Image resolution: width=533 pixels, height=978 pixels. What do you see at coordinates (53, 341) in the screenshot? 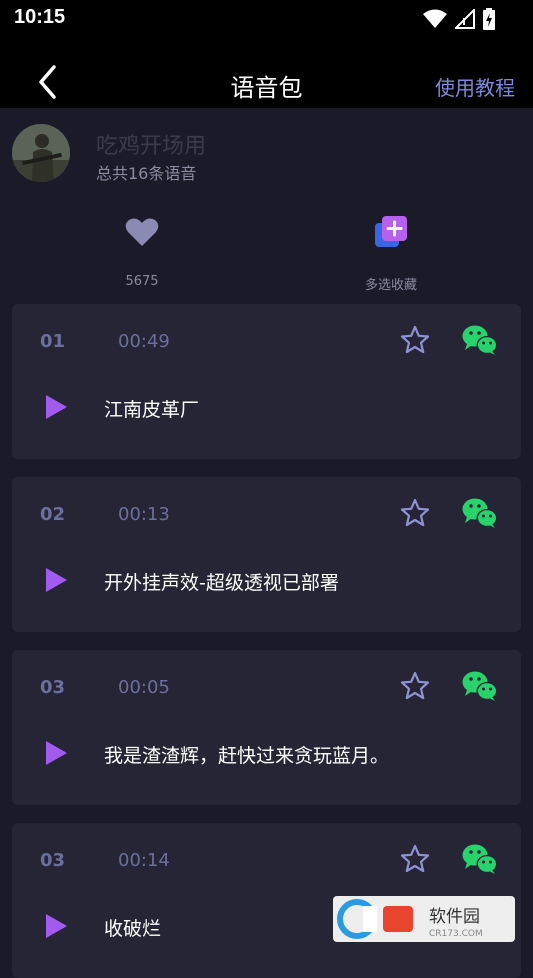
I see `item-index: 01` at bounding box center [53, 341].